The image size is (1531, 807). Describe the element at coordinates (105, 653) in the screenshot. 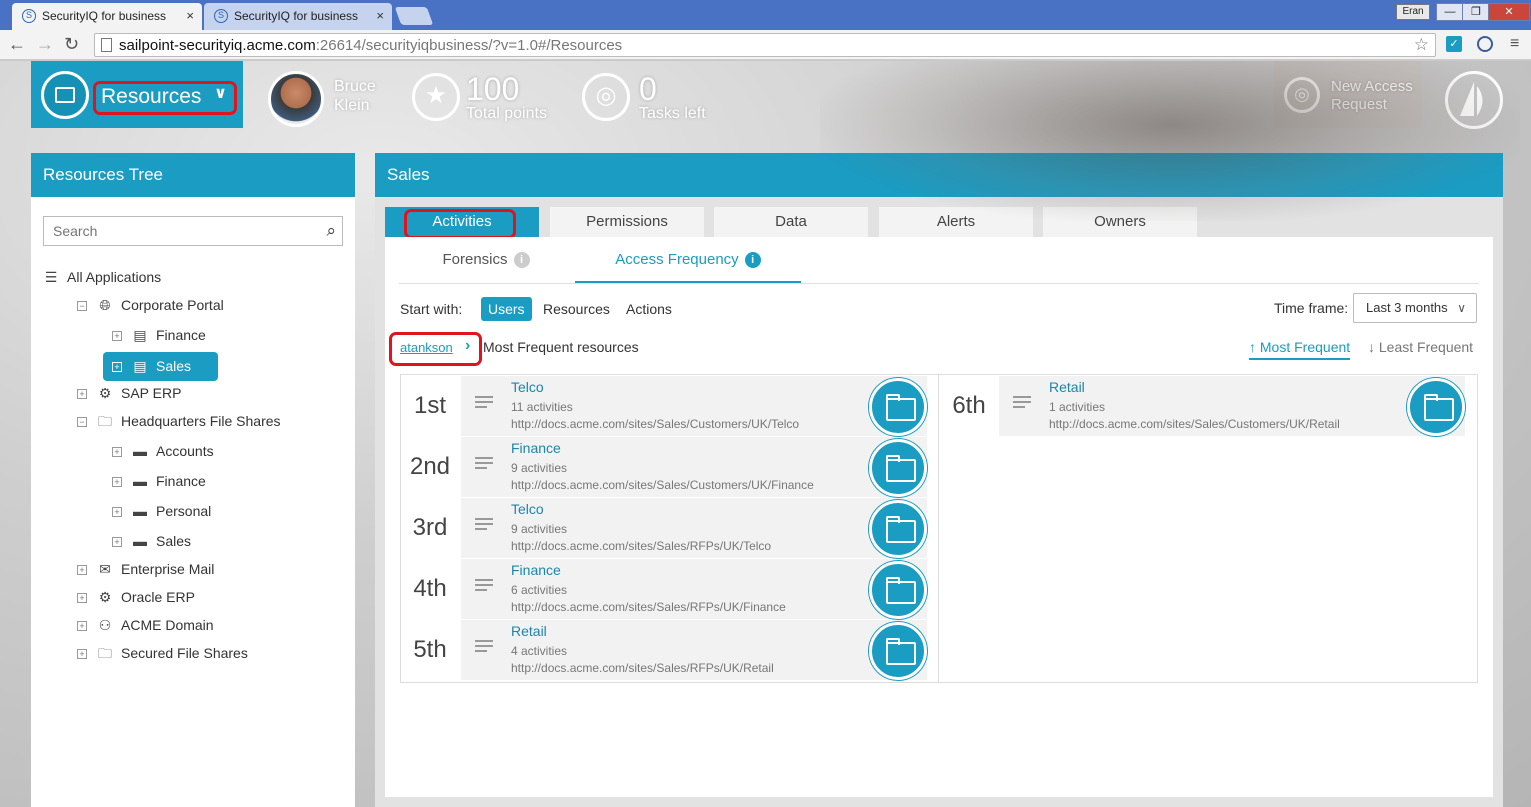

I see `folder-icon: 🗀︎` at that location.